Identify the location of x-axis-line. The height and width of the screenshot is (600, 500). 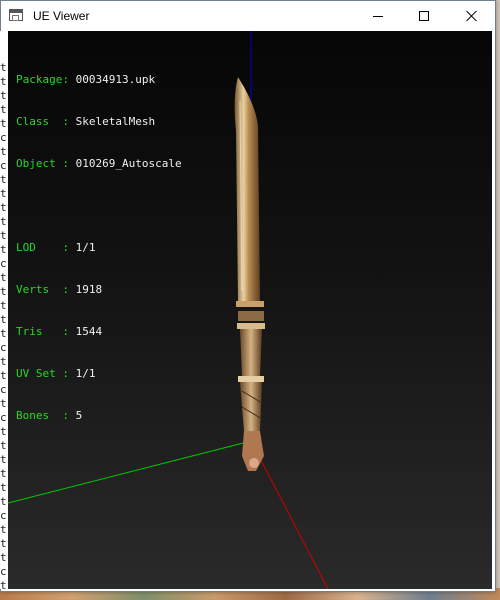
(289, 514).